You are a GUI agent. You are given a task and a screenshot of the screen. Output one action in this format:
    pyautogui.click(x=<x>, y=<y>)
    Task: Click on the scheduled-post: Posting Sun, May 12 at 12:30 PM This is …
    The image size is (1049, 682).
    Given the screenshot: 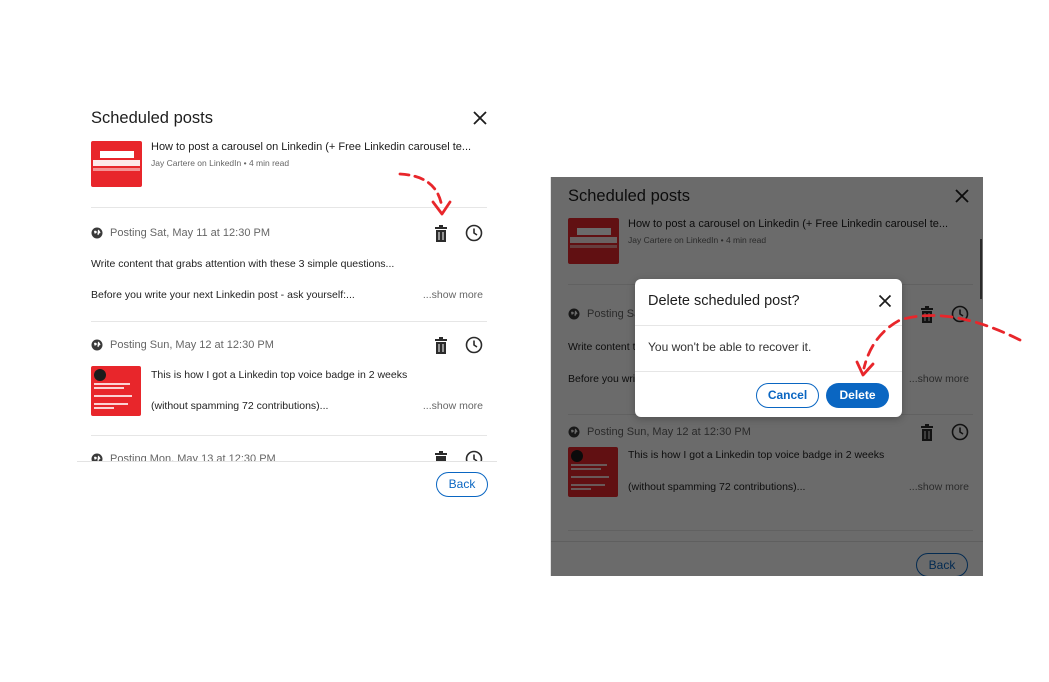 What is the action you would take?
    pyautogui.click(x=289, y=379)
    